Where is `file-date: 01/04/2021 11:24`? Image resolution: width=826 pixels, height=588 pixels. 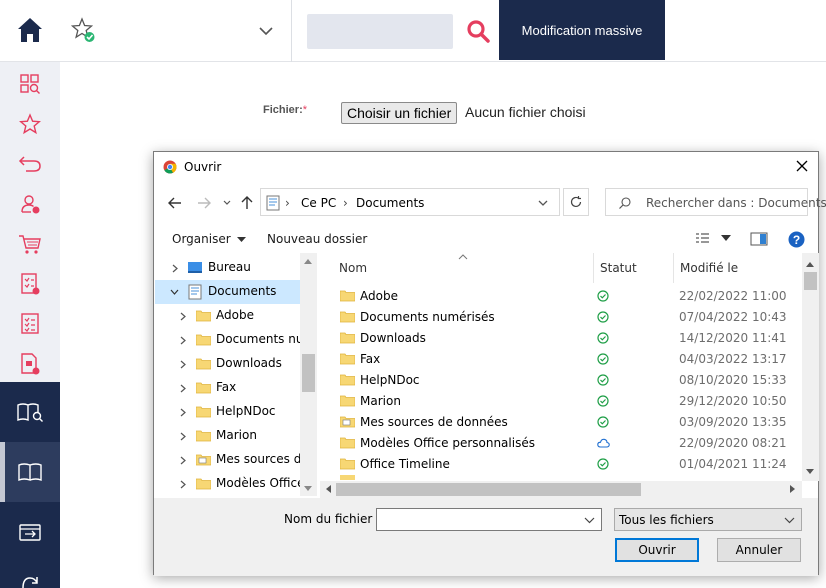 file-date: 01/04/2021 11:24 is located at coordinates (733, 464).